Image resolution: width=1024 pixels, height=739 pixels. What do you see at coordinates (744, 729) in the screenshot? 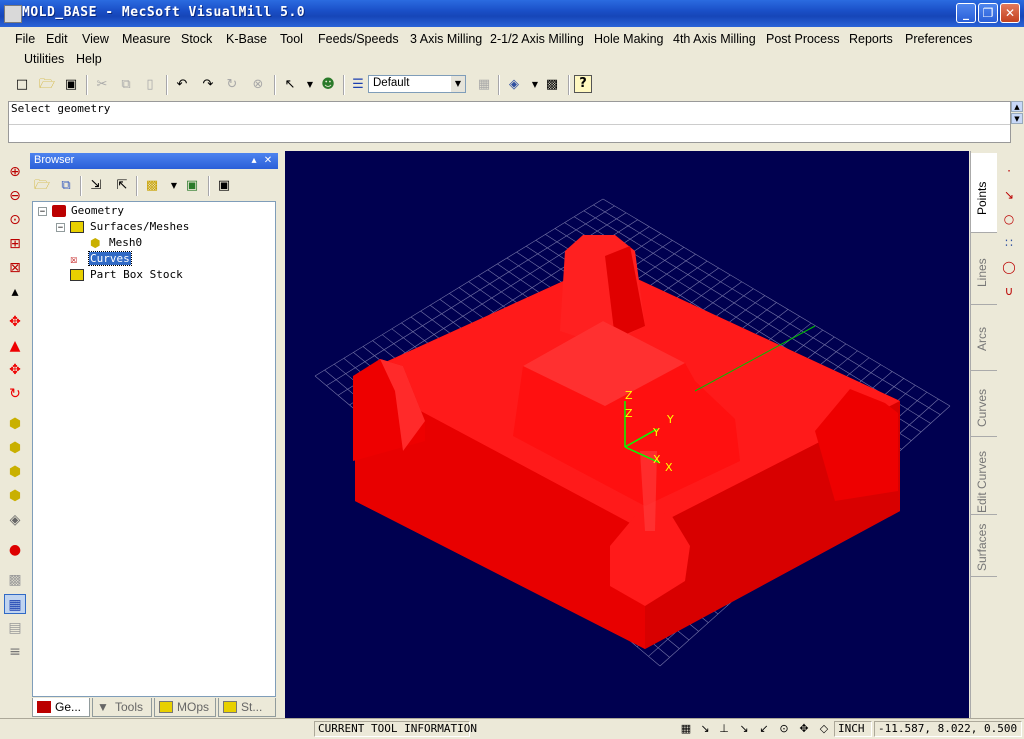
I see `snap-tangent-icon: ↘` at bounding box center [744, 729].